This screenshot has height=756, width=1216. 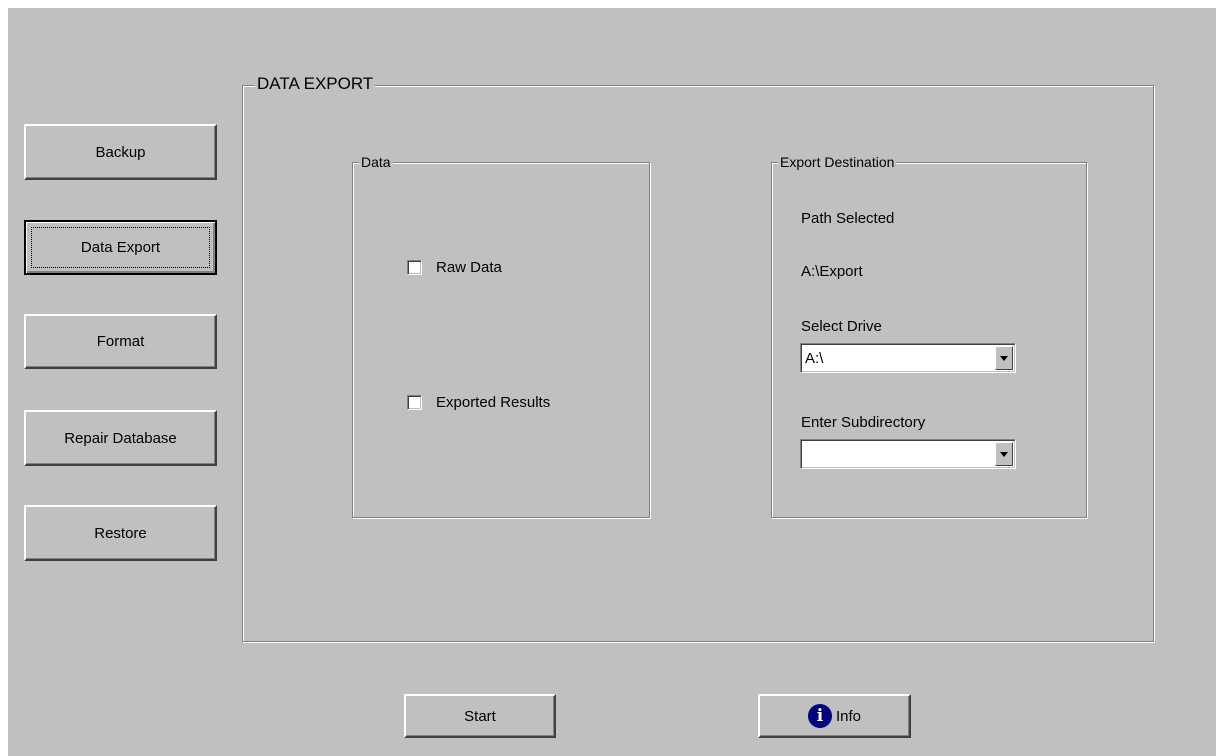 What do you see at coordinates (848, 218) in the screenshot?
I see `path-selected-label: Path Selected` at bounding box center [848, 218].